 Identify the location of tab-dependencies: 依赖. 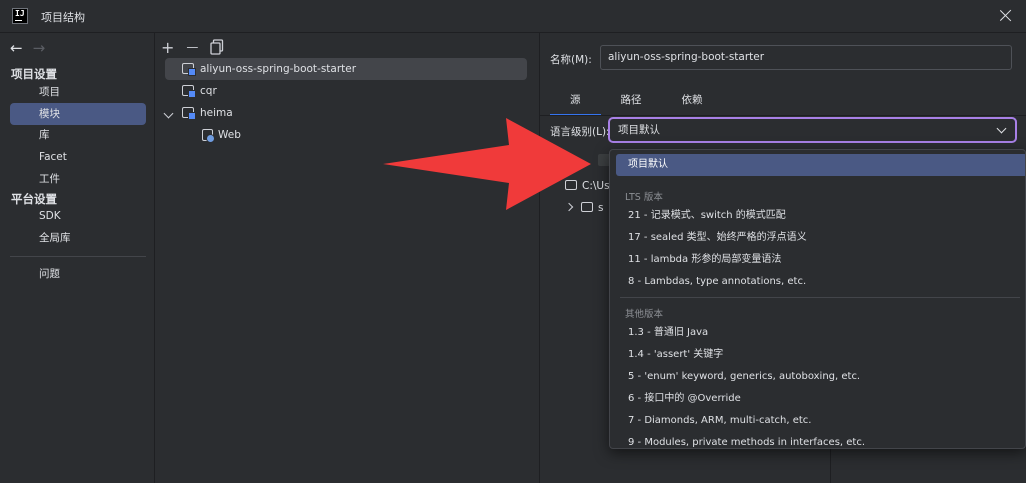
(692, 101).